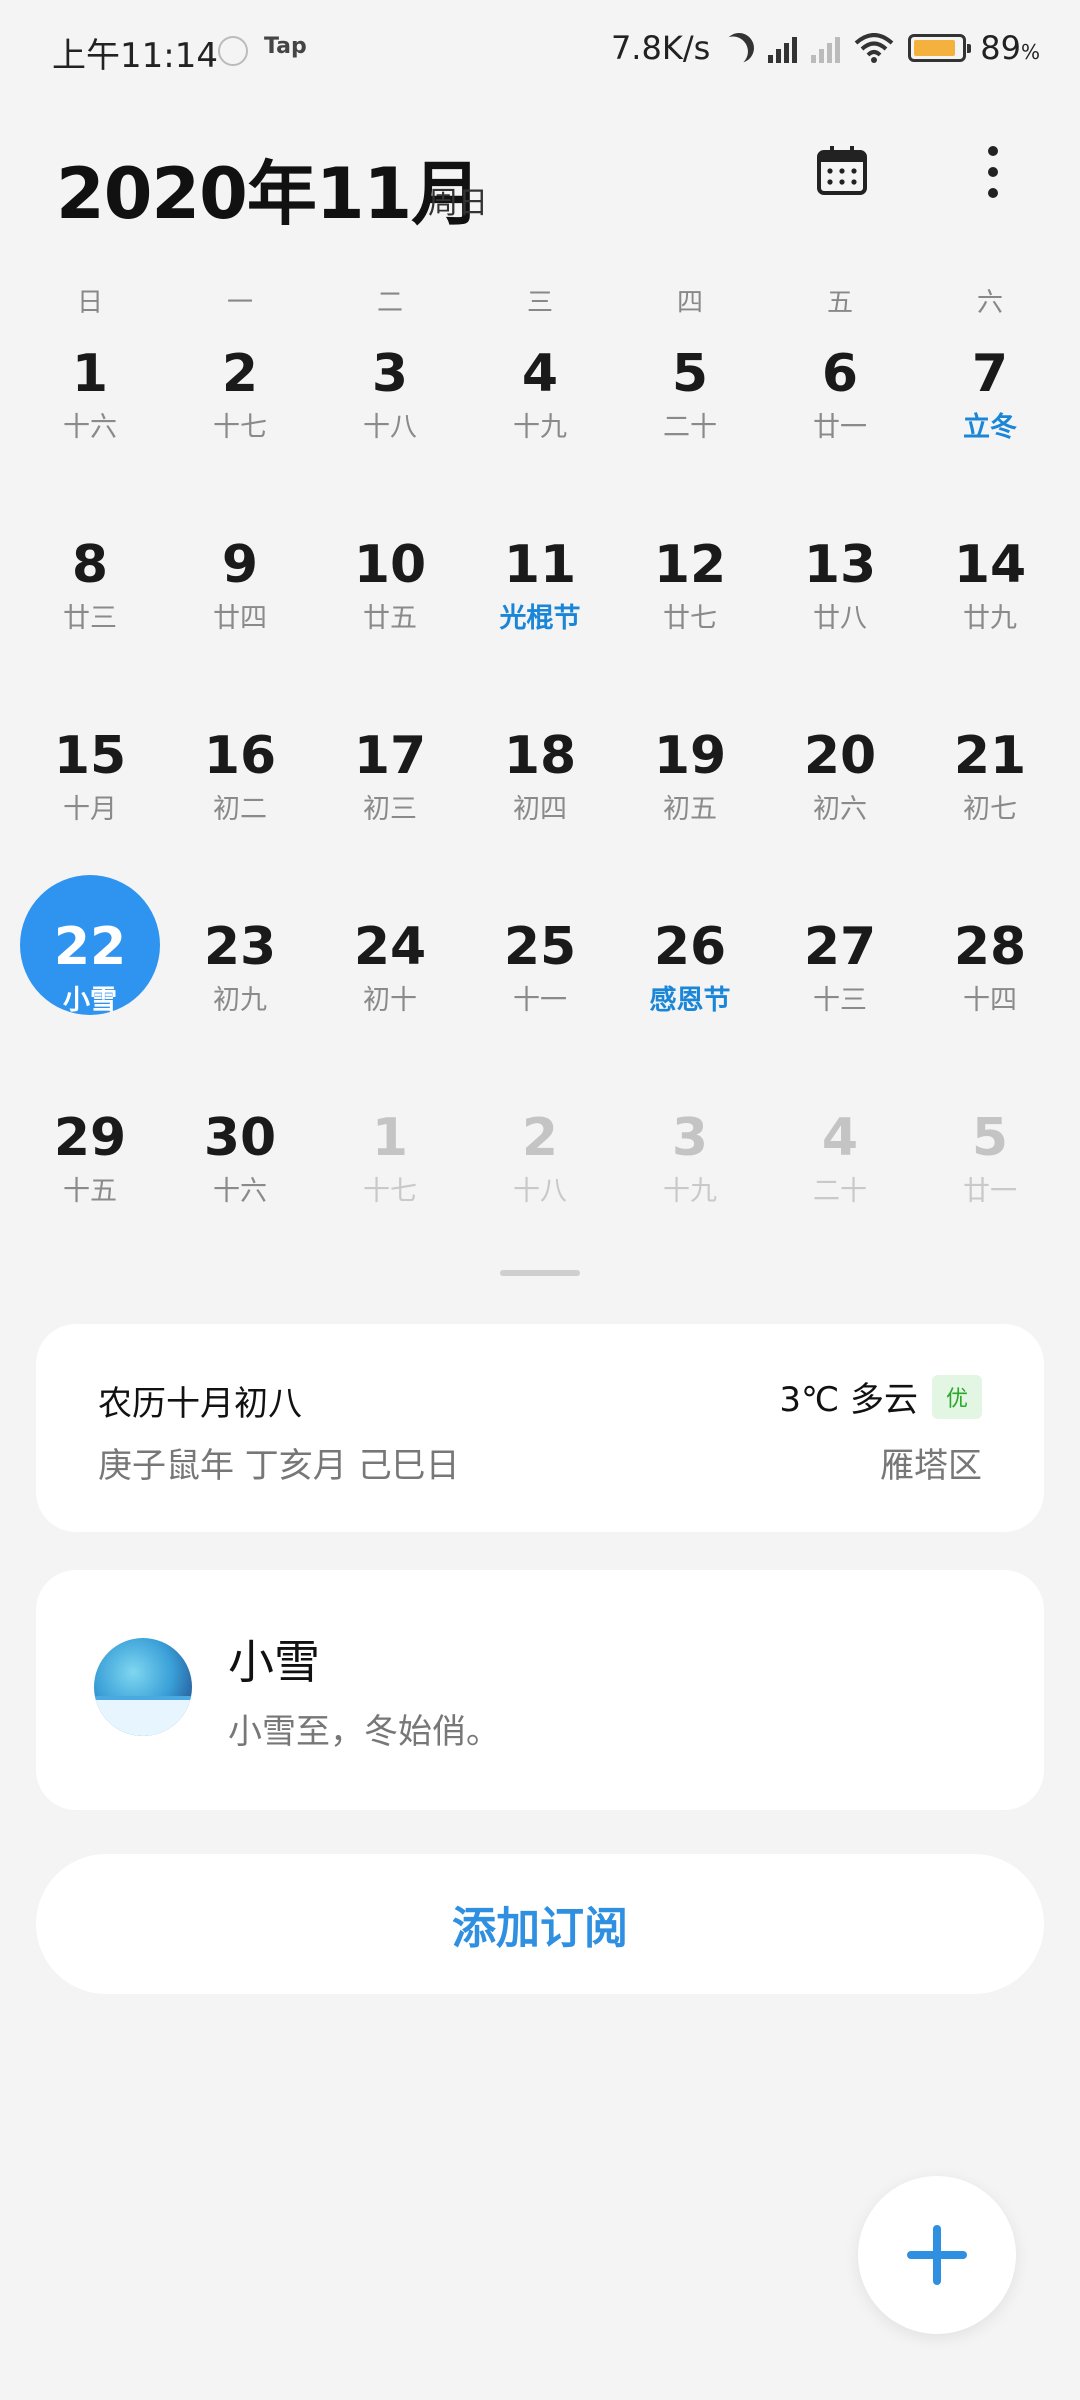 The width and height of the screenshot is (1080, 2400). I want to click on day-cell: 20 初六, so click(840, 797).